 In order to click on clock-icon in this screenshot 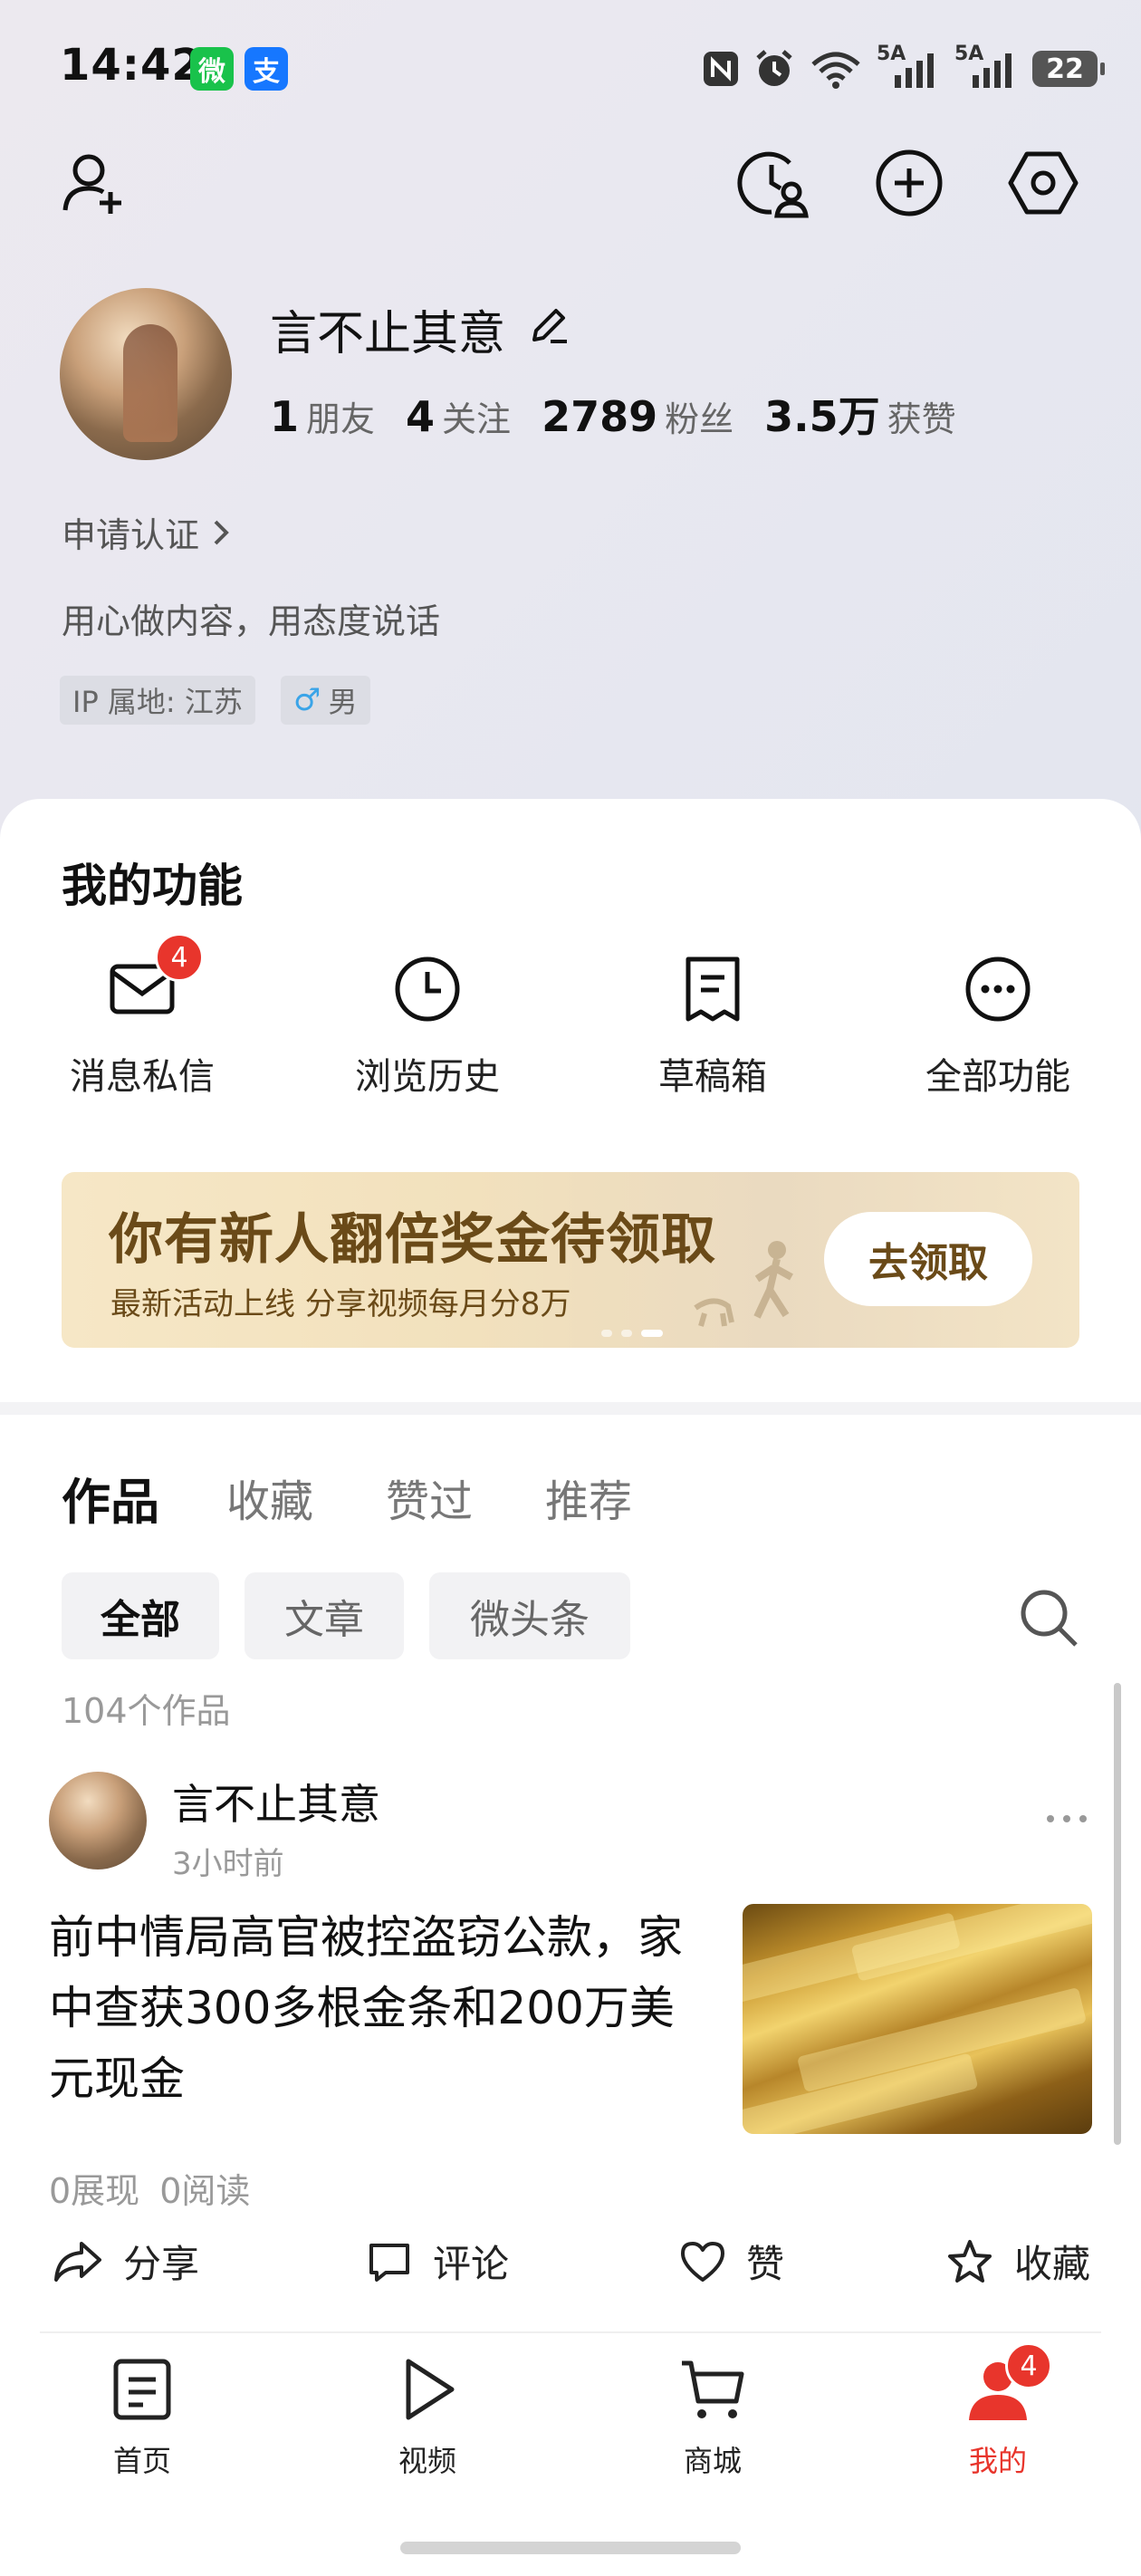, I will do `click(428, 989)`.